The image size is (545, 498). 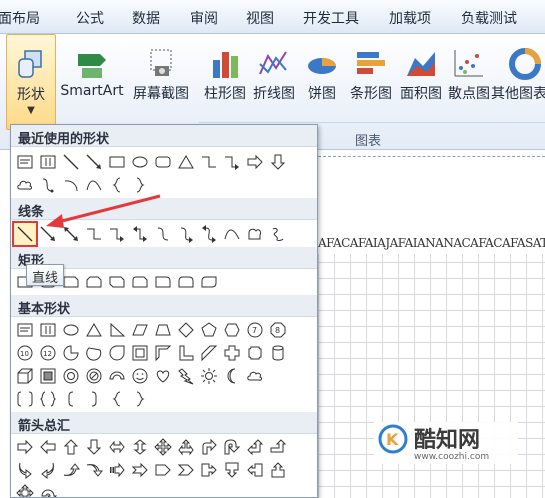 What do you see at coordinates (163, 447) in the screenshot?
I see `quad-arrow-shape-icon` at bounding box center [163, 447].